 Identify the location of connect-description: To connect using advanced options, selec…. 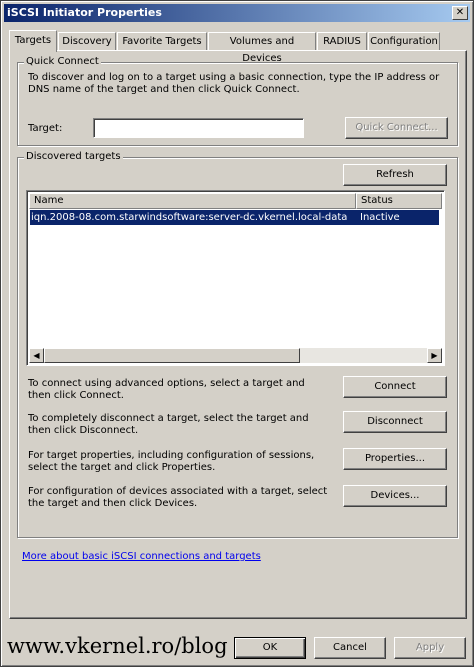
(166, 389).